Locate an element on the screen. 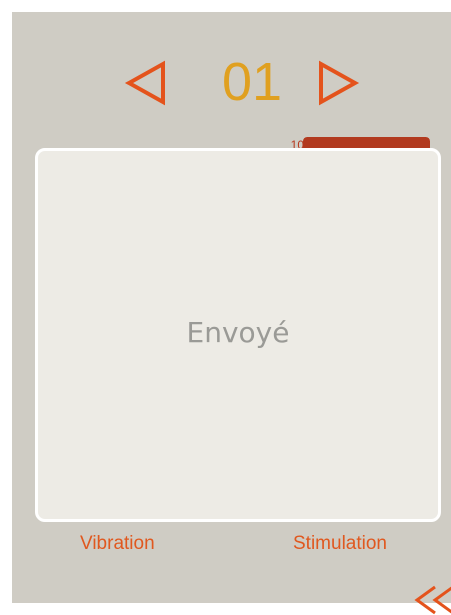 The height and width of the screenshot is (615, 451). double-chevron-left-icon is located at coordinates (432, 600).